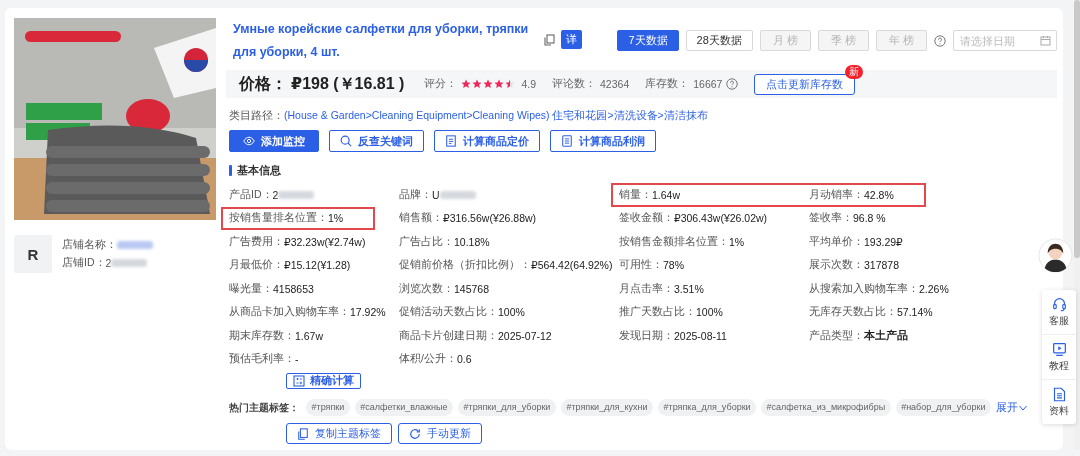 This screenshot has width=1080, height=456. What do you see at coordinates (262, 359) in the screenshot?
I see `metric-label: 预估毛利率：` at bounding box center [262, 359].